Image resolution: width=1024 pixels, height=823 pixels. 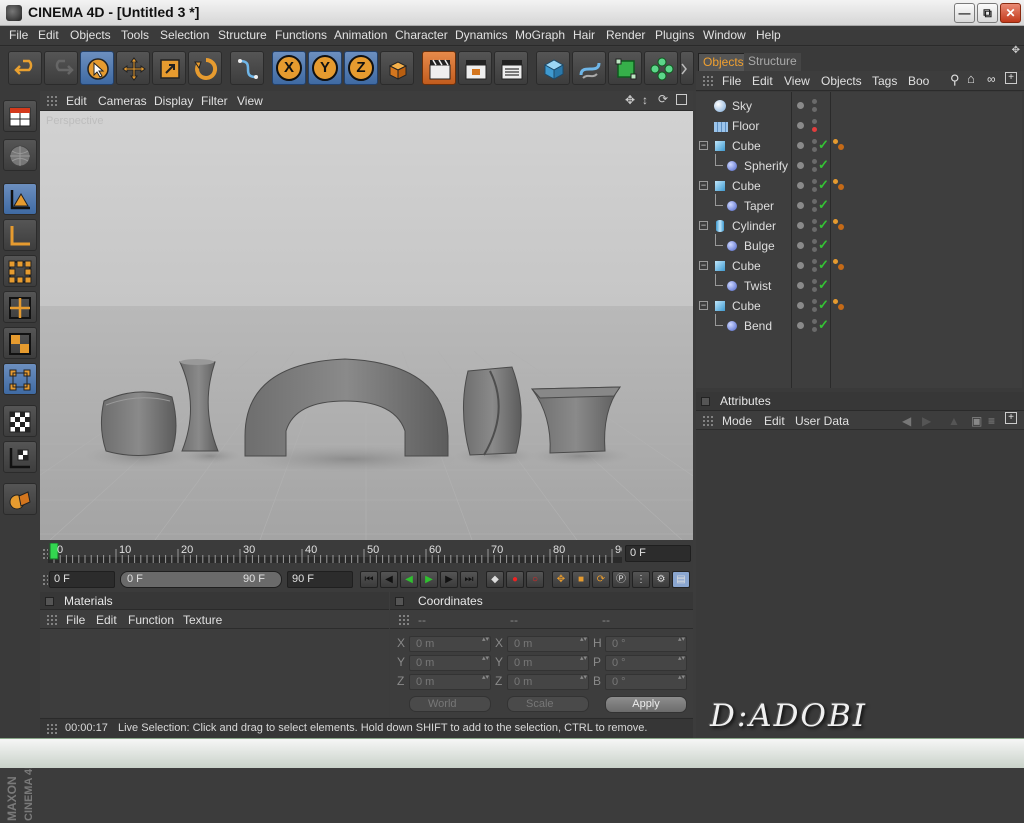 I want to click on polygons-tool-button, so click(x=20, y=343).